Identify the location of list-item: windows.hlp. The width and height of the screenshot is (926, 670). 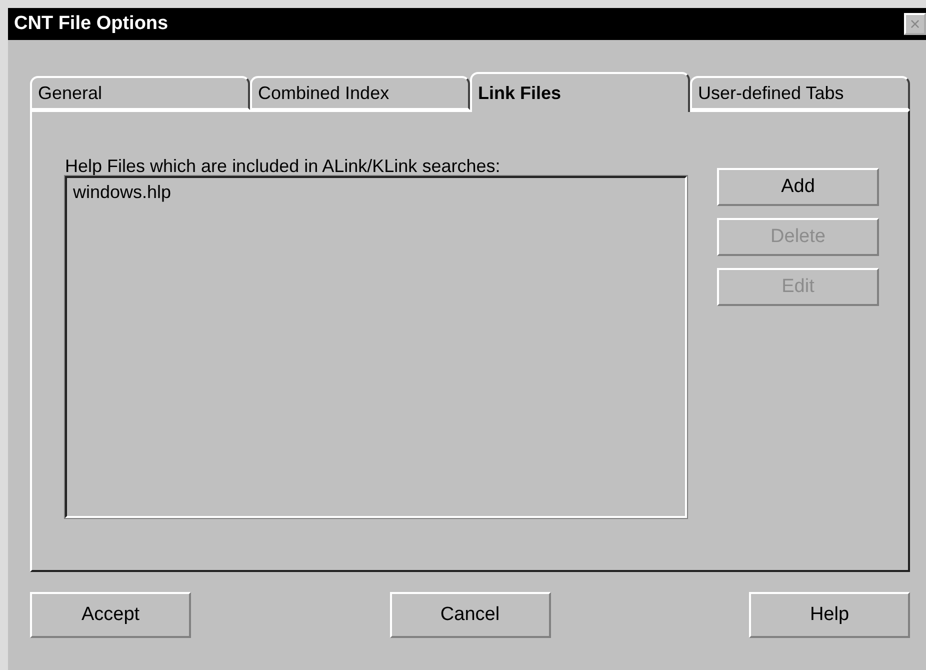
(122, 192).